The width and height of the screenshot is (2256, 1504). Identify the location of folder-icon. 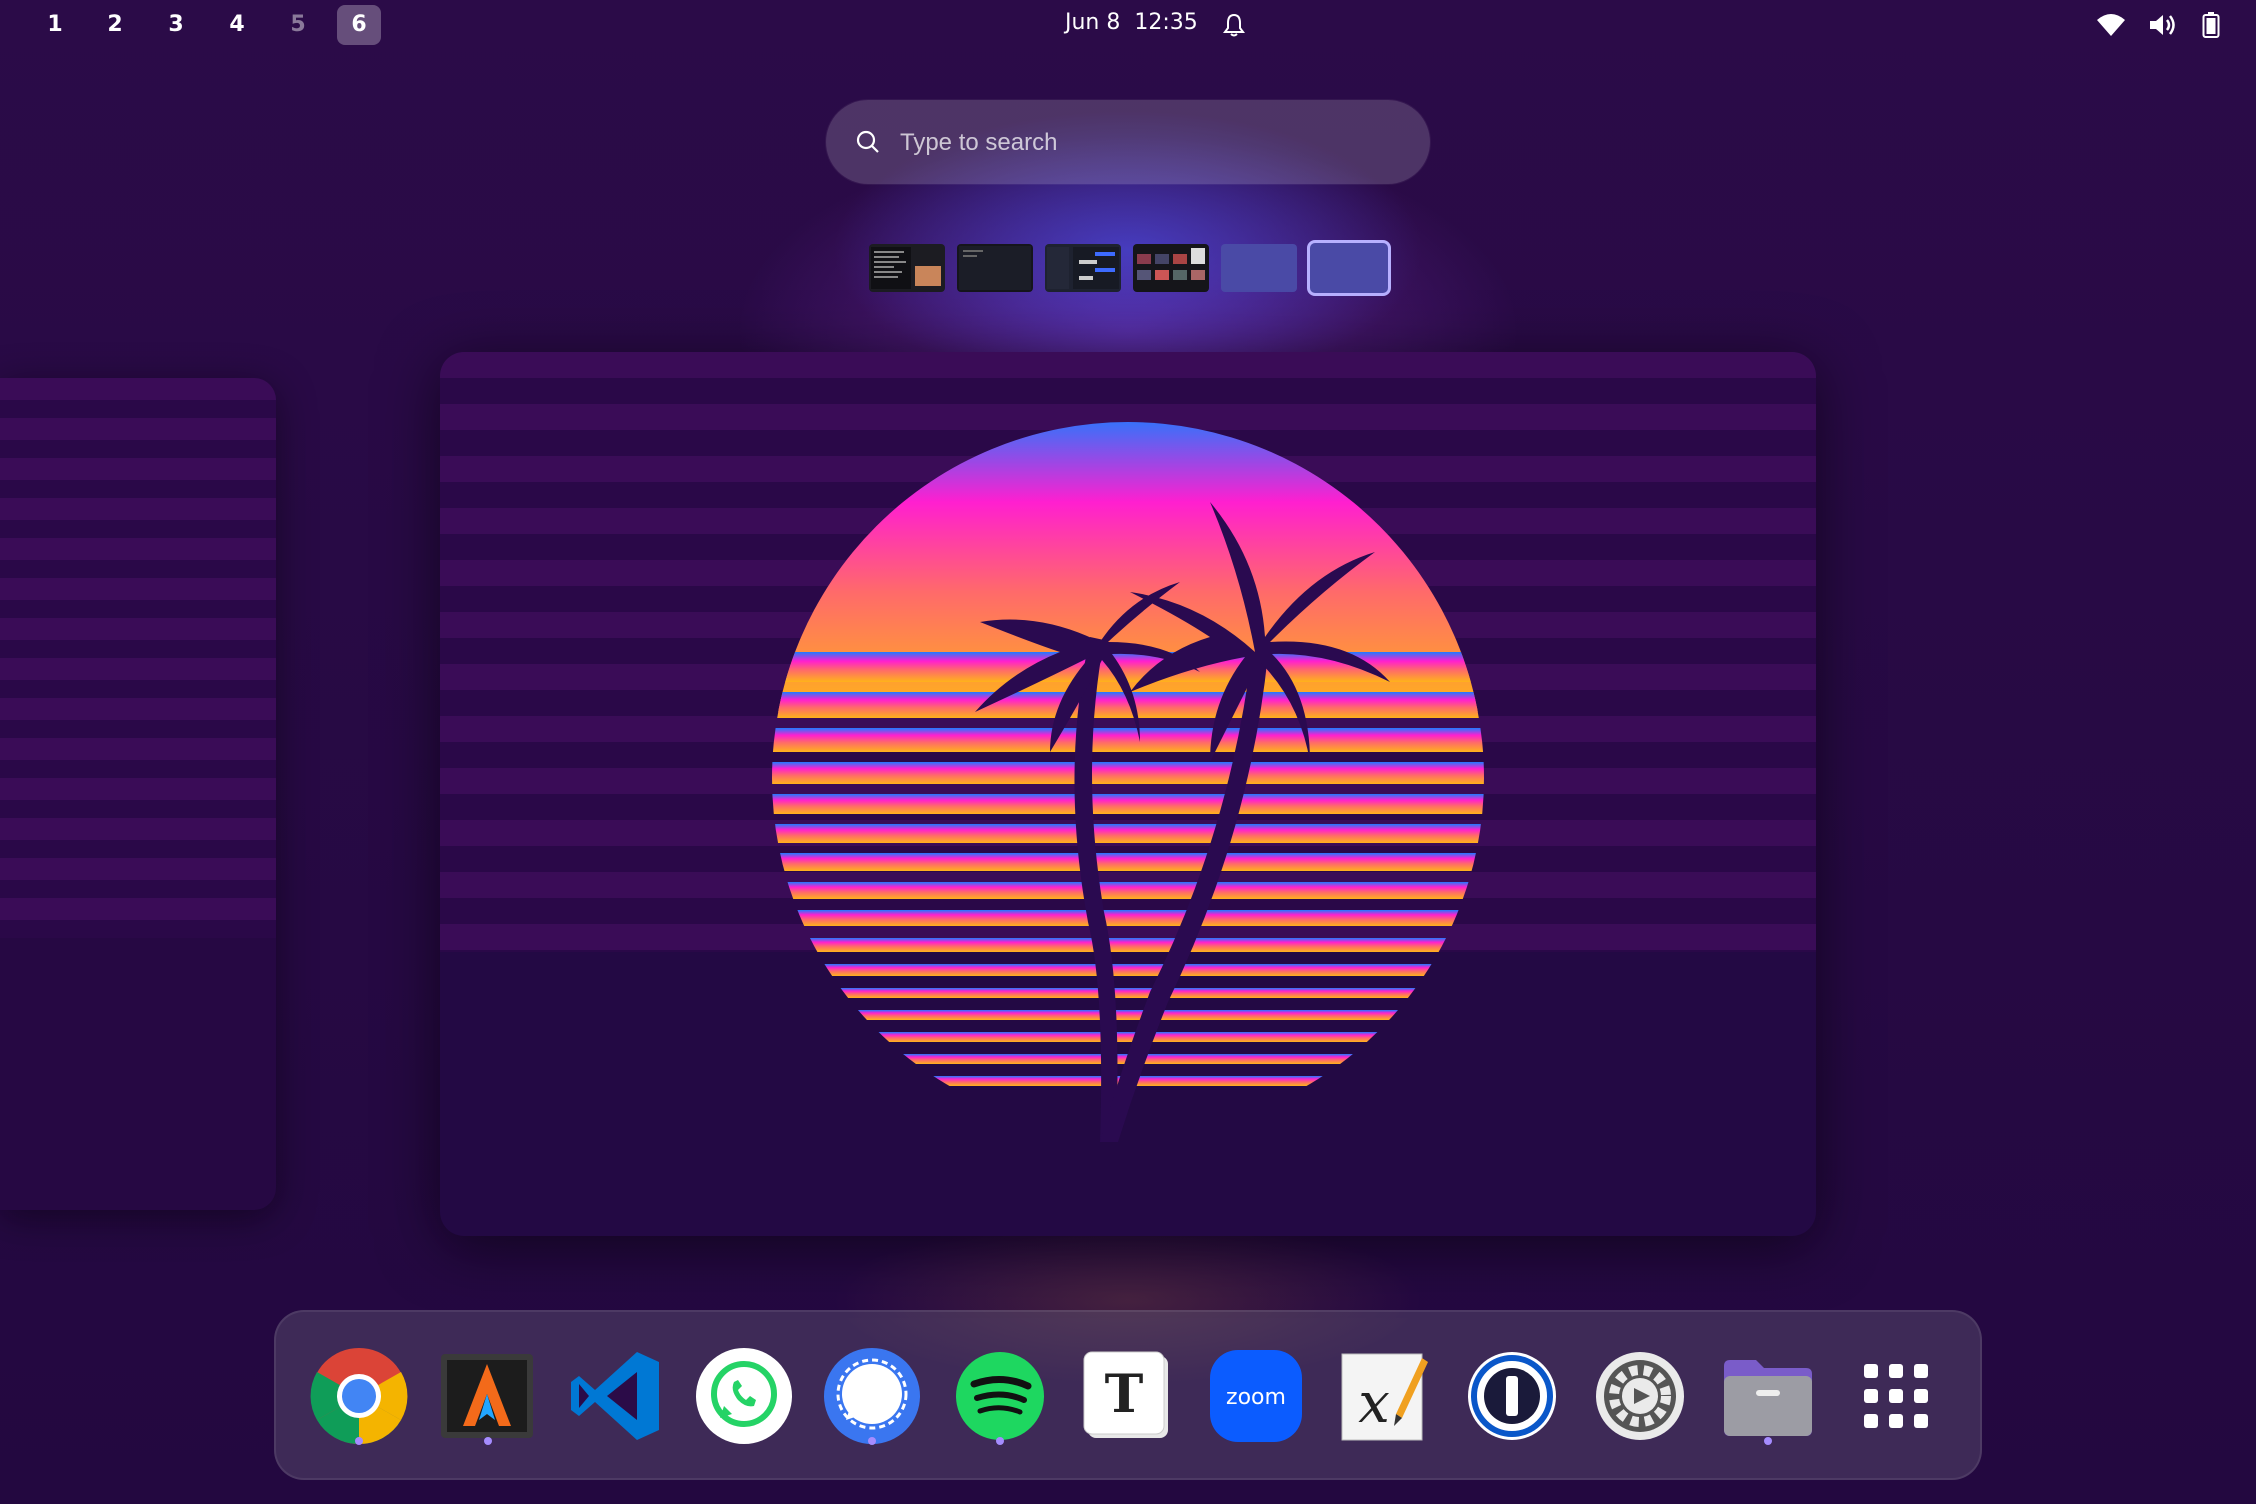
(1768, 1398).